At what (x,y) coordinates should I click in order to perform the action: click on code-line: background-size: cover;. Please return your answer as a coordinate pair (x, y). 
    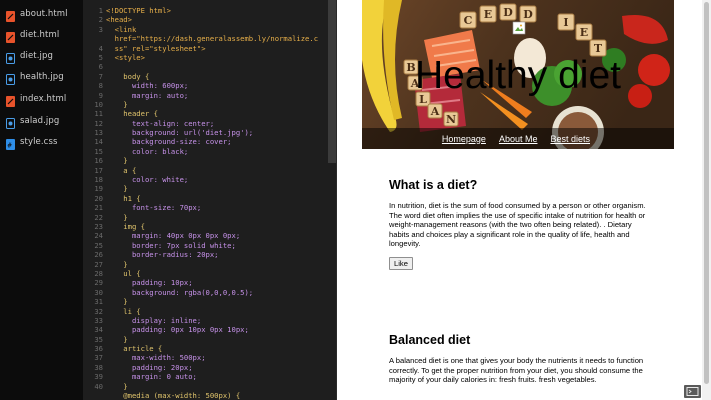
    Looking at the image, I should click on (169, 142).